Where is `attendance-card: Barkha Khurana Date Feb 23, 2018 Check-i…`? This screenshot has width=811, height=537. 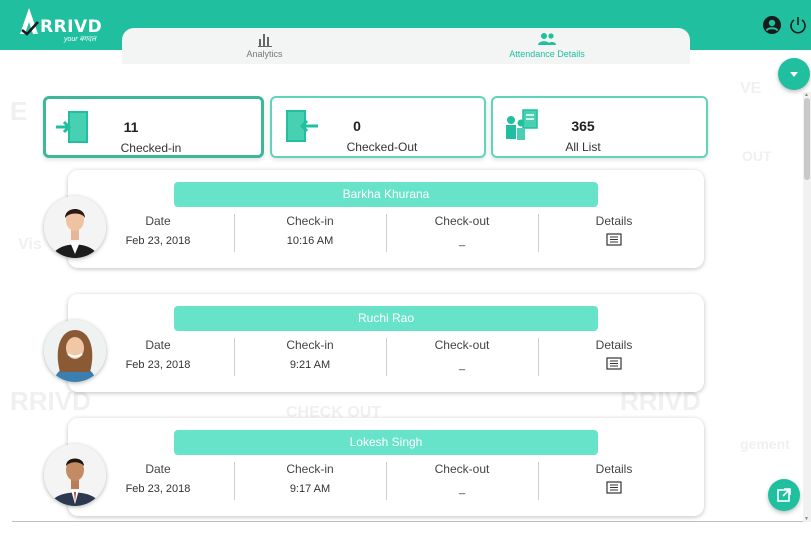 attendance-card: Barkha Khurana Date Feb 23, 2018 Check-i… is located at coordinates (386, 219).